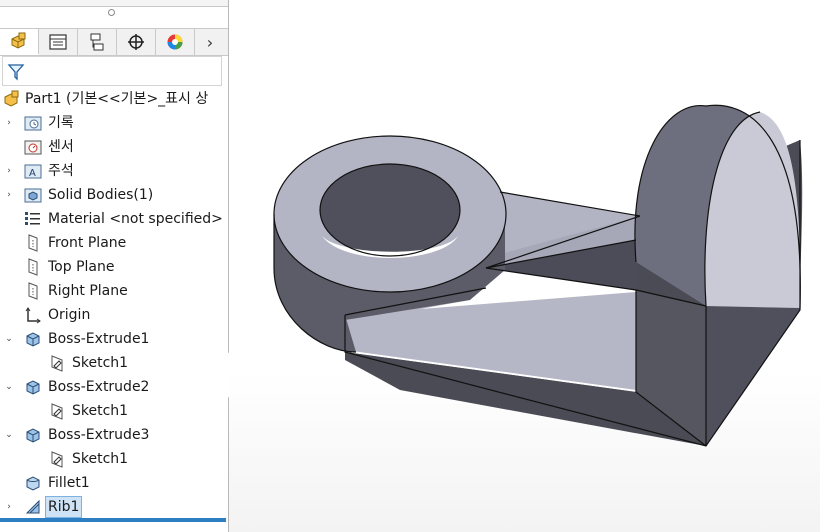 This screenshot has height=532, width=820. What do you see at coordinates (114, 315) in the screenshot?
I see `tree-item: Origin` at bounding box center [114, 315].